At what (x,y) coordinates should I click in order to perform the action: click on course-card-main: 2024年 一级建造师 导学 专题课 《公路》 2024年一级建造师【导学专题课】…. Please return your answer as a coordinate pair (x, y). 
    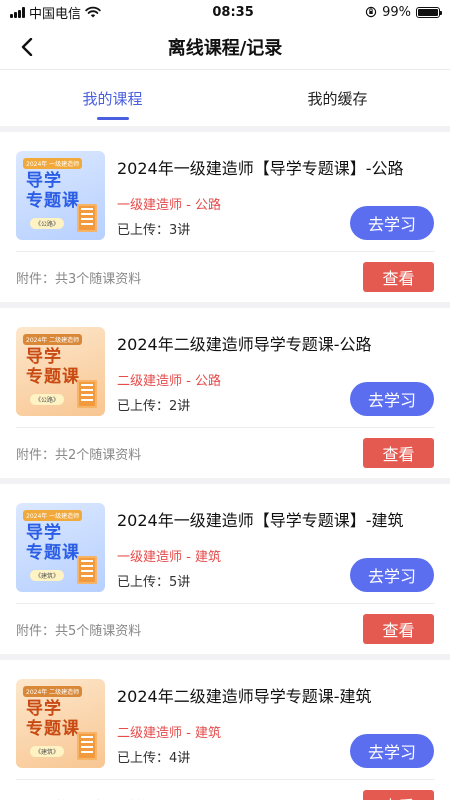
    Looking at the image, I should click on (225, 192).